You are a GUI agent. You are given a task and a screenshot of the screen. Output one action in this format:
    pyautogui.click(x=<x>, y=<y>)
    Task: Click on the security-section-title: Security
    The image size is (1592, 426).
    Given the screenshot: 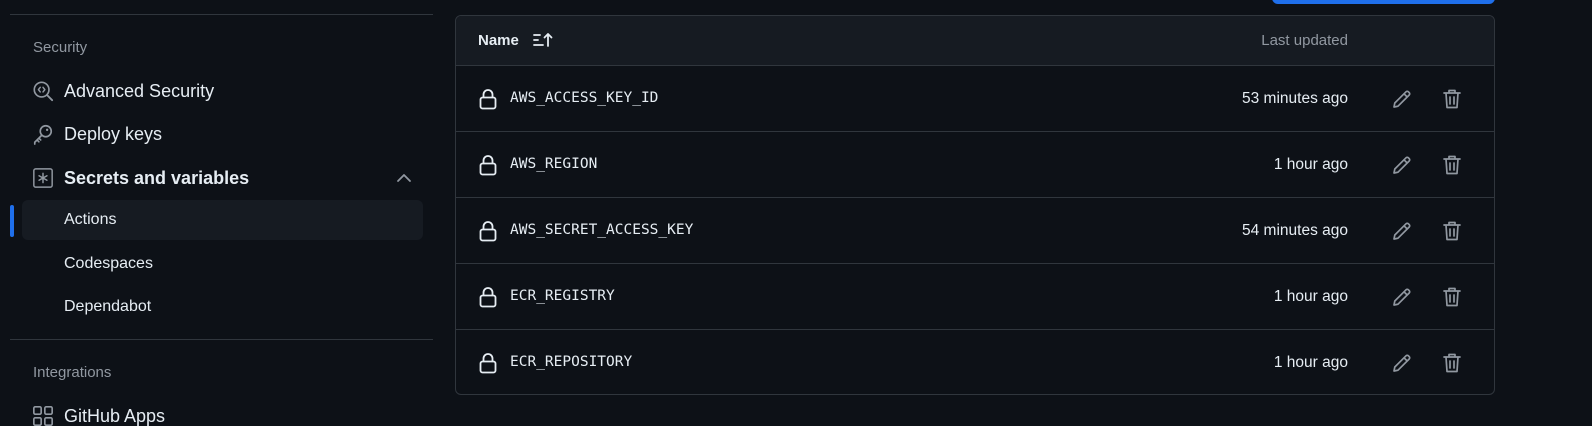 What is the action you would take?
    pyautogui.click(x=60, y=47)
    